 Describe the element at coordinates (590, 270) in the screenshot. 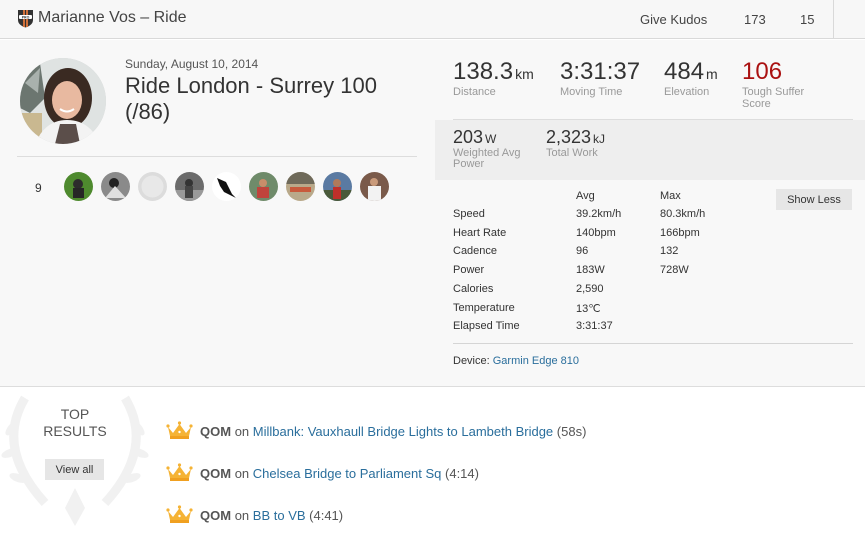

I see `details-avg: 183W` at that location.